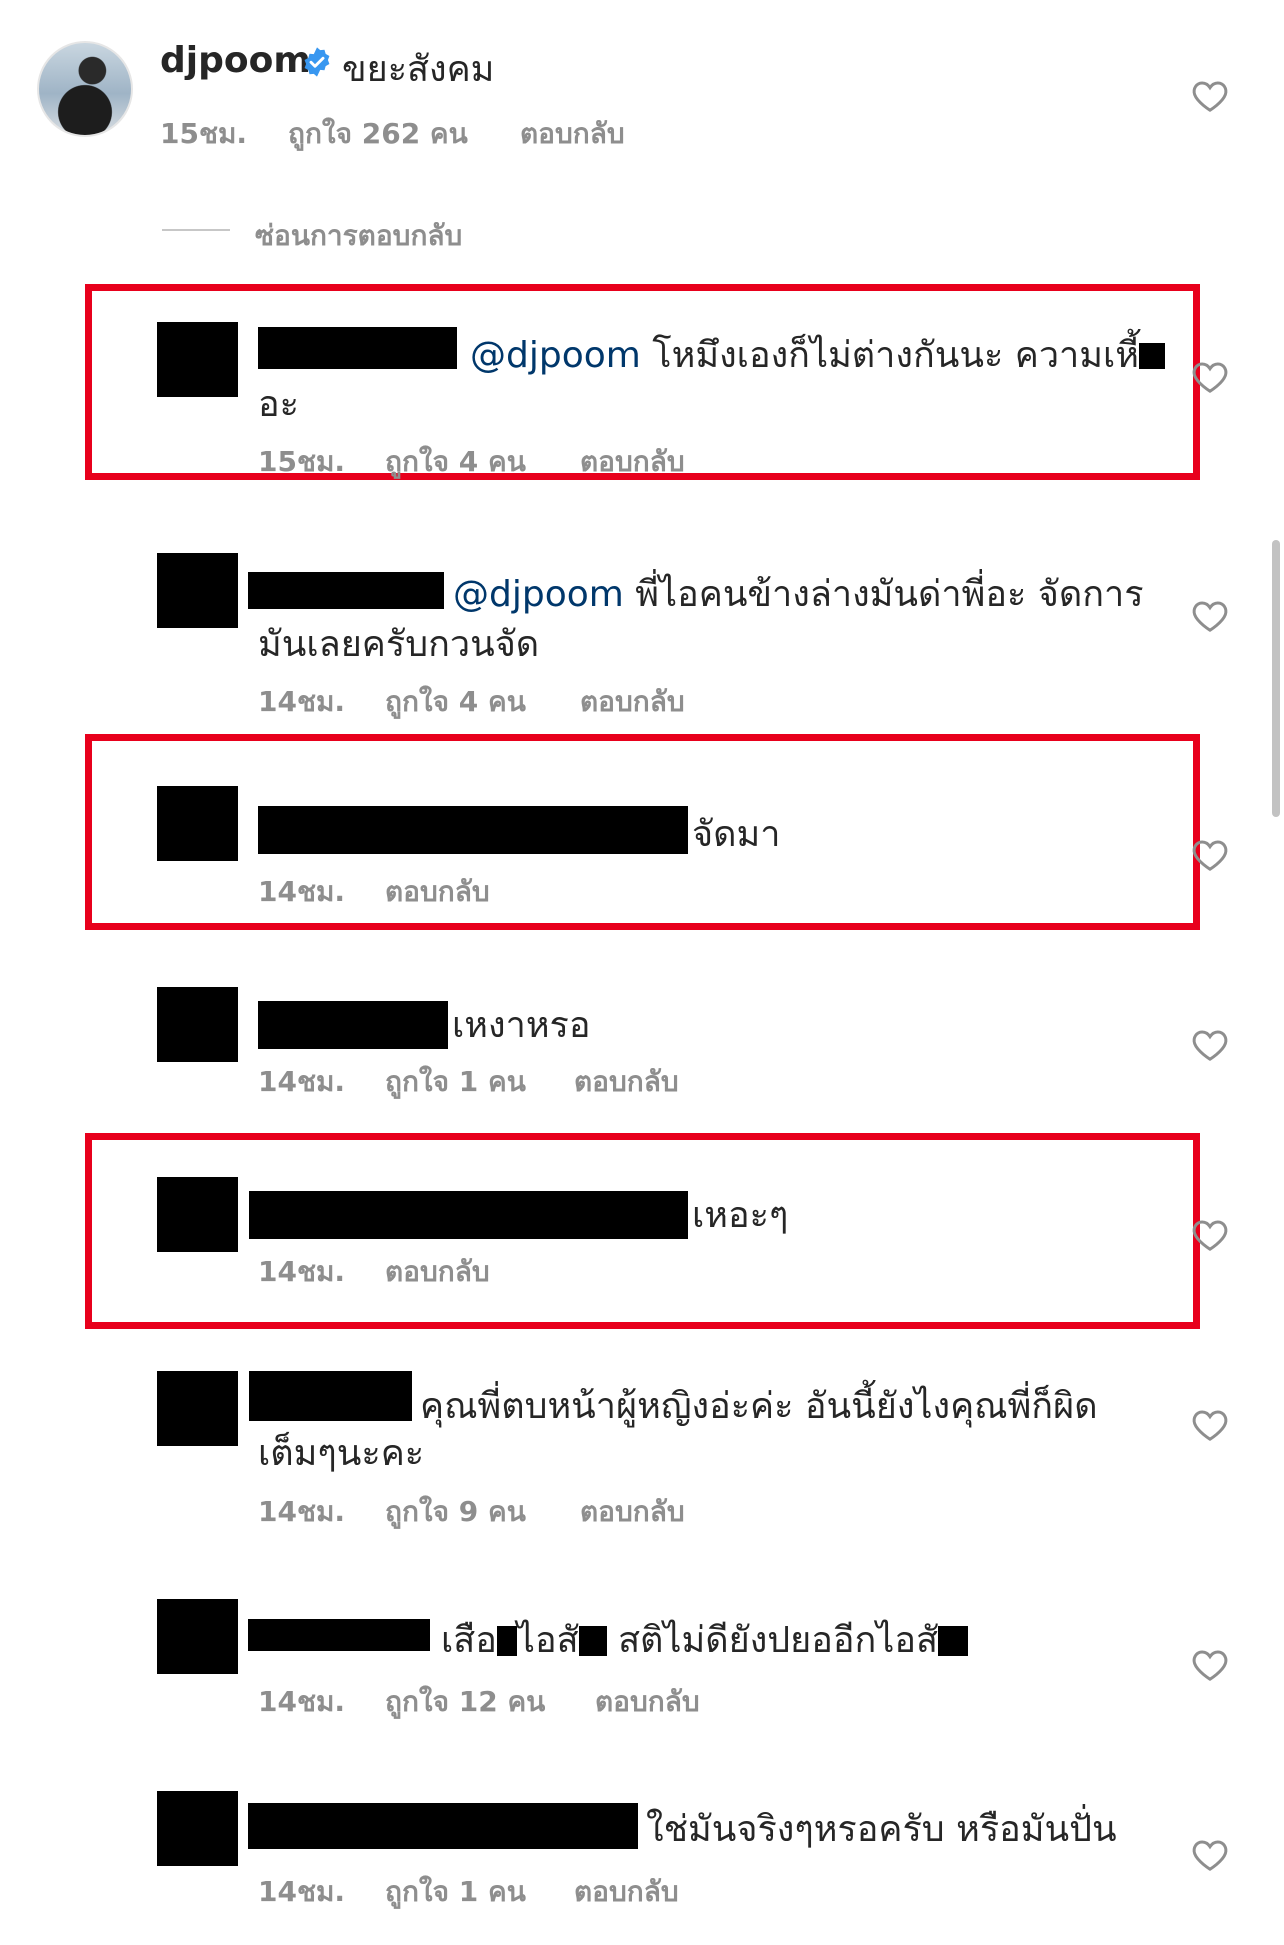 The width and height of the screenshot is (1284, 1945). I want to click on reply-text: พี่ไอคนข้างล่างมันด่าพี่อะ จัดการ, so click(889, 594).